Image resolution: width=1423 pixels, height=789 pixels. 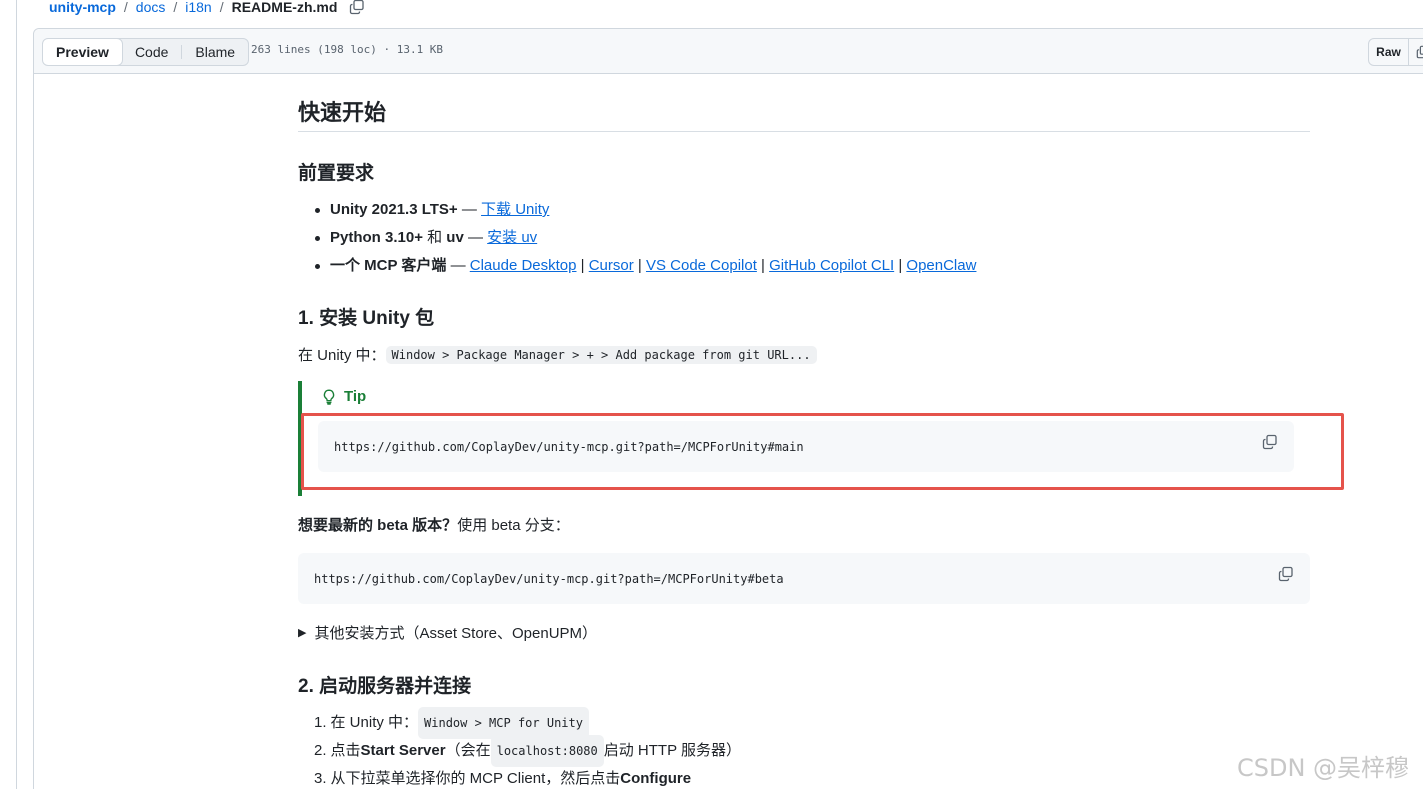 What do you see at coordinates (385, 686) in the screenshot?
I see `heading-start-server: 2. 启动服务器并连接` at bounding box center [385, 686].